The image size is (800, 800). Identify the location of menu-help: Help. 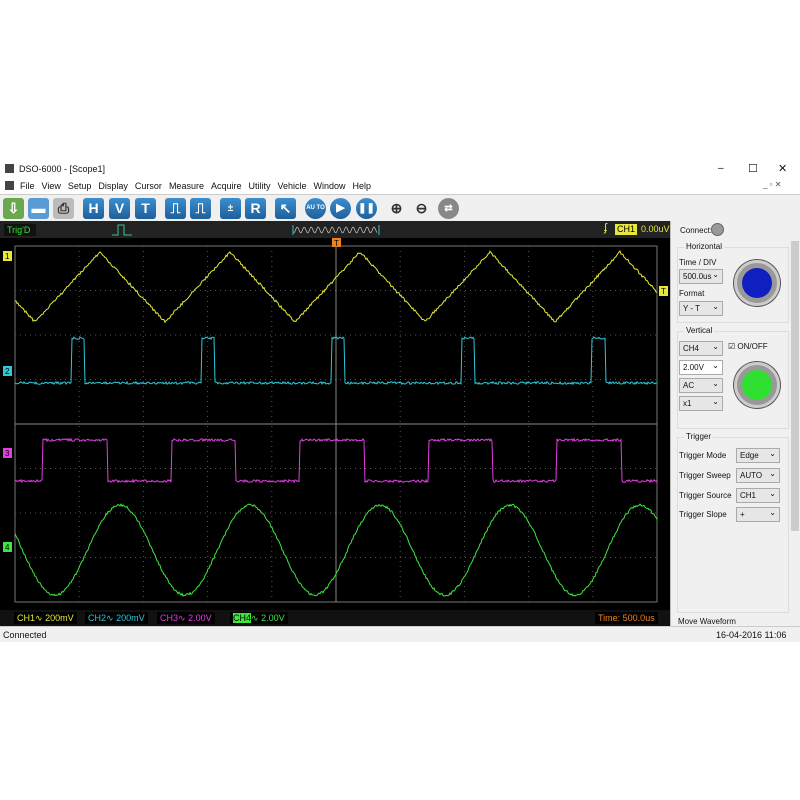
(362, 186).